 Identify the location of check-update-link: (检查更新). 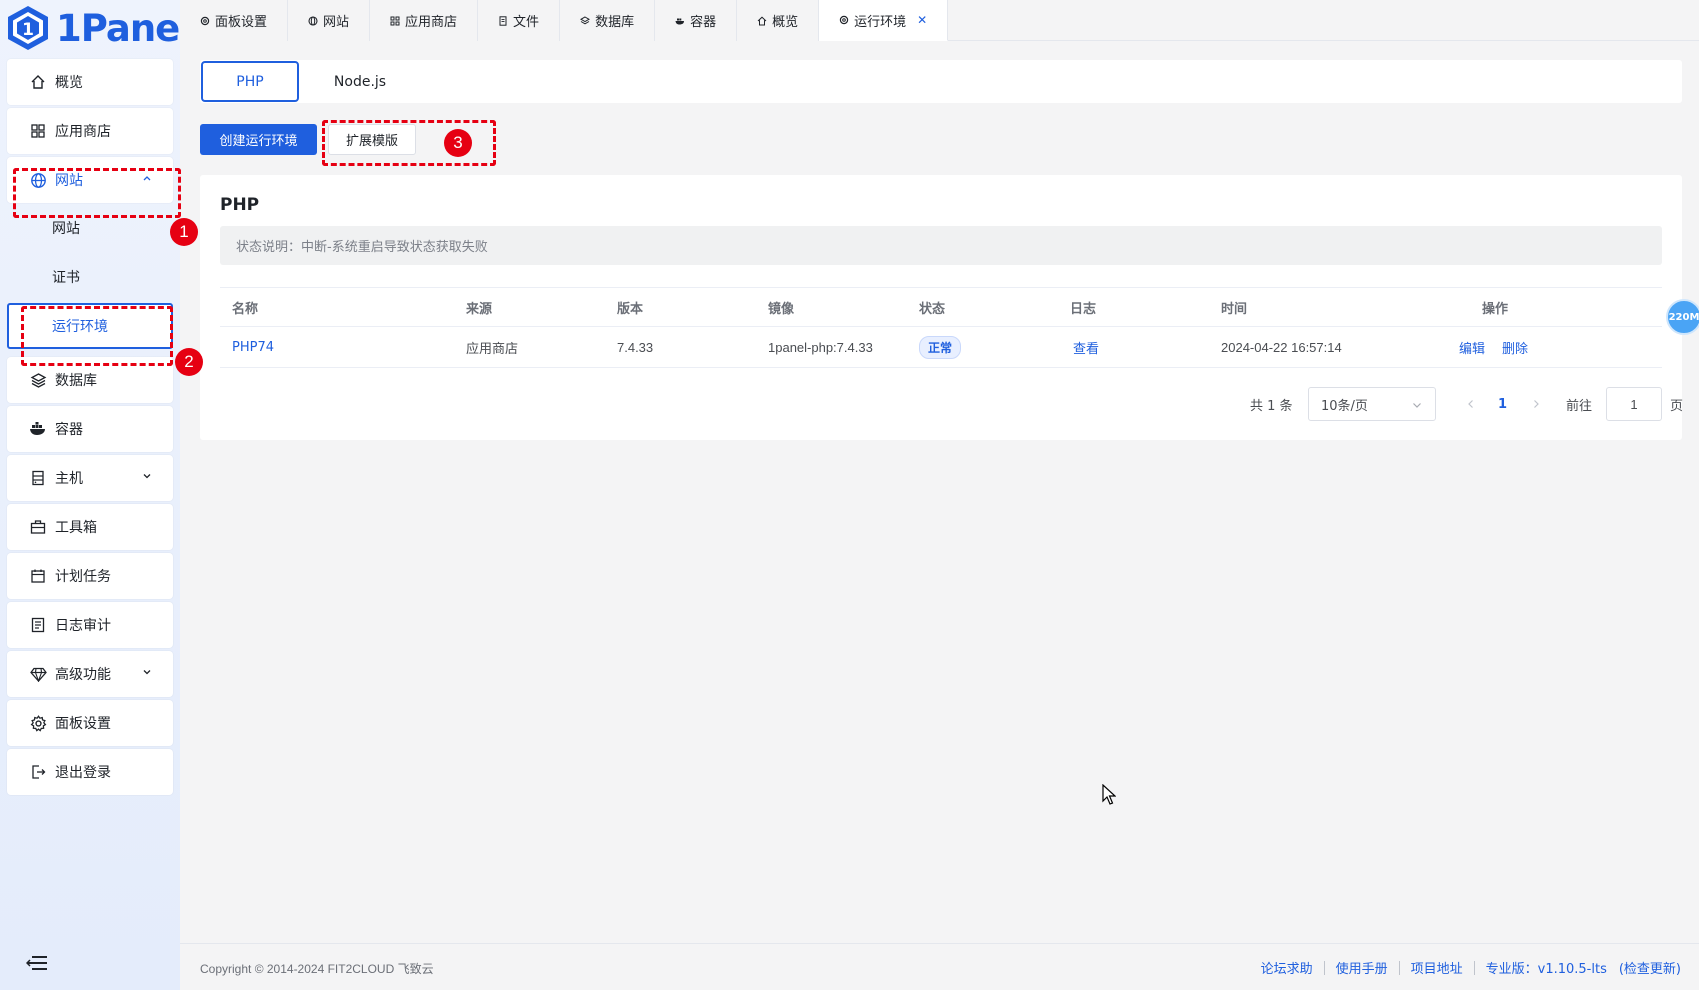
(1650, 967).